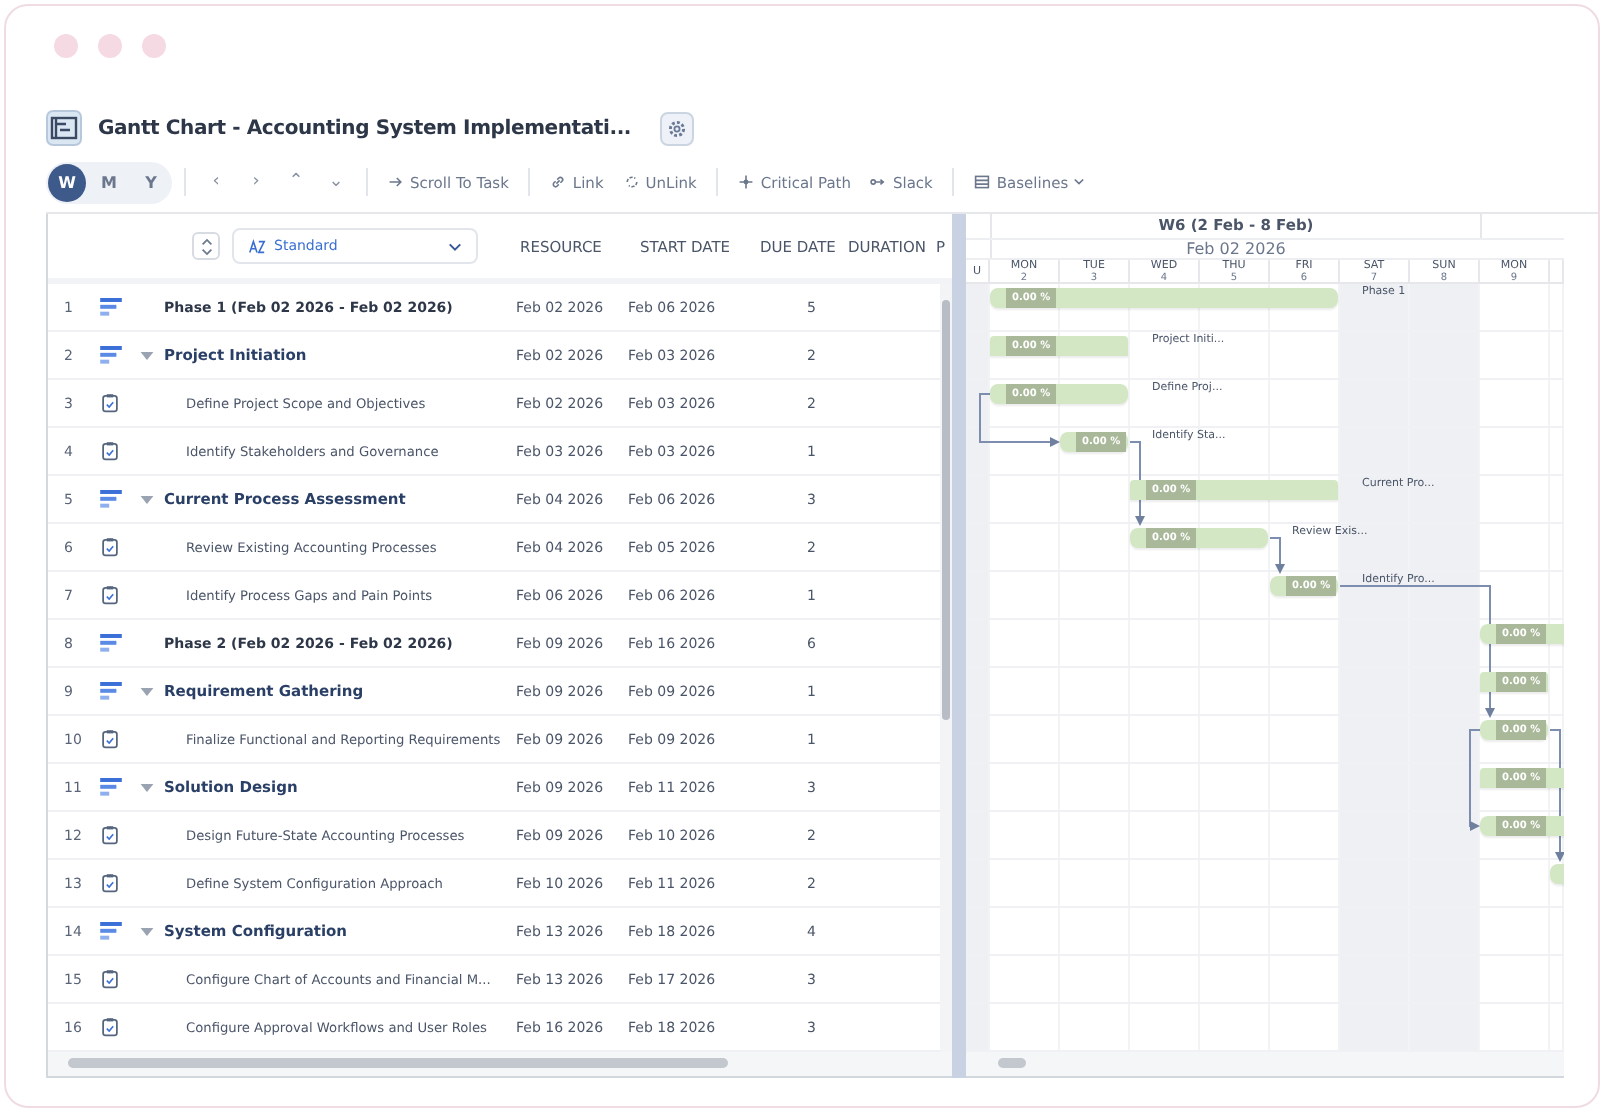 Image resolution: width=1604 pixels, height=1112 pixels. What do you see at coordinates (109, 182) in the screenshot?
I see `view-mode-tab: M` at bounding box center [109, 182].